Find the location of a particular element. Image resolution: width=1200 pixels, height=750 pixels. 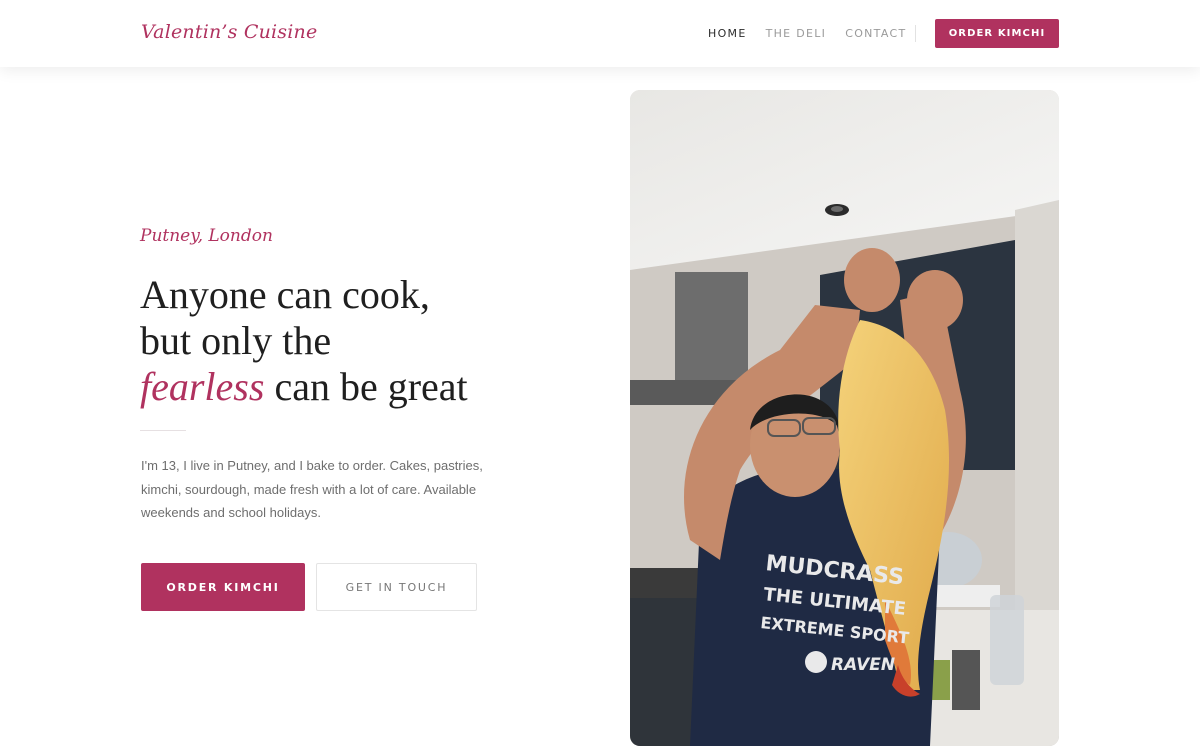

header-order-kimchi-button: ORDER KIMCHI is located at coordinates (997, 33).